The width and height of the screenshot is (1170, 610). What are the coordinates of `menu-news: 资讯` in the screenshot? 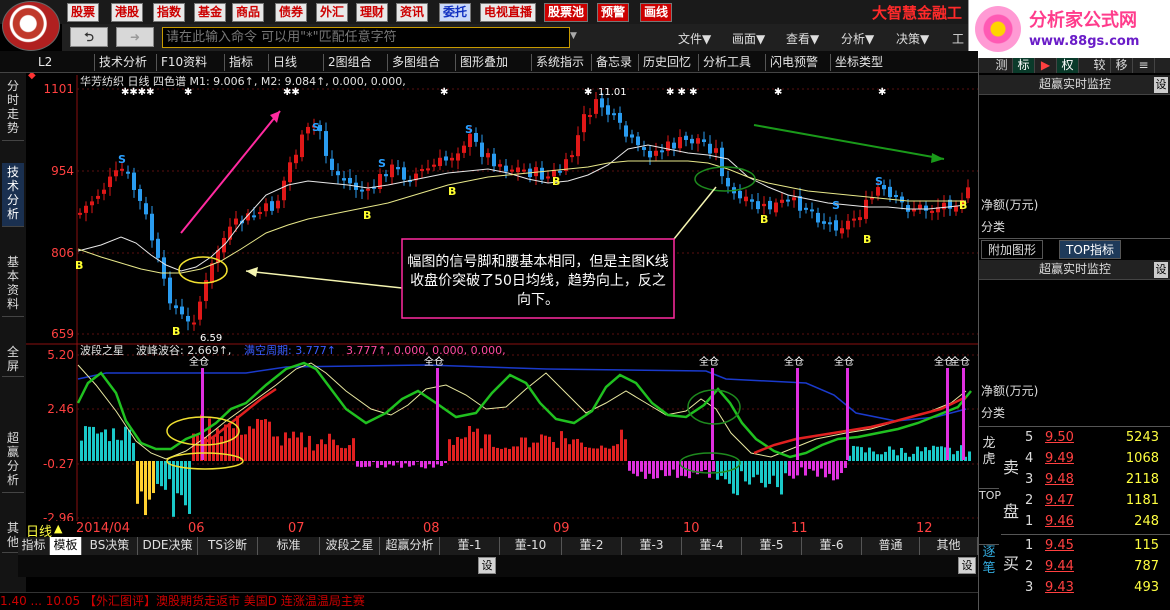 It's located at (412, 12).